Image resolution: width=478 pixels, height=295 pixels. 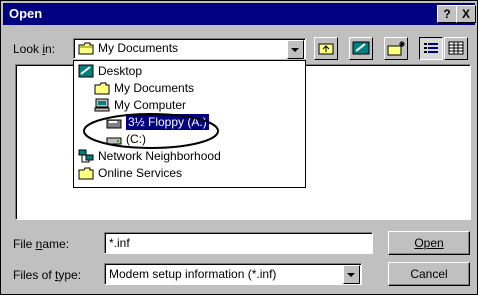 I want to click on highlight-ellipse, so click(x=151, y=131).